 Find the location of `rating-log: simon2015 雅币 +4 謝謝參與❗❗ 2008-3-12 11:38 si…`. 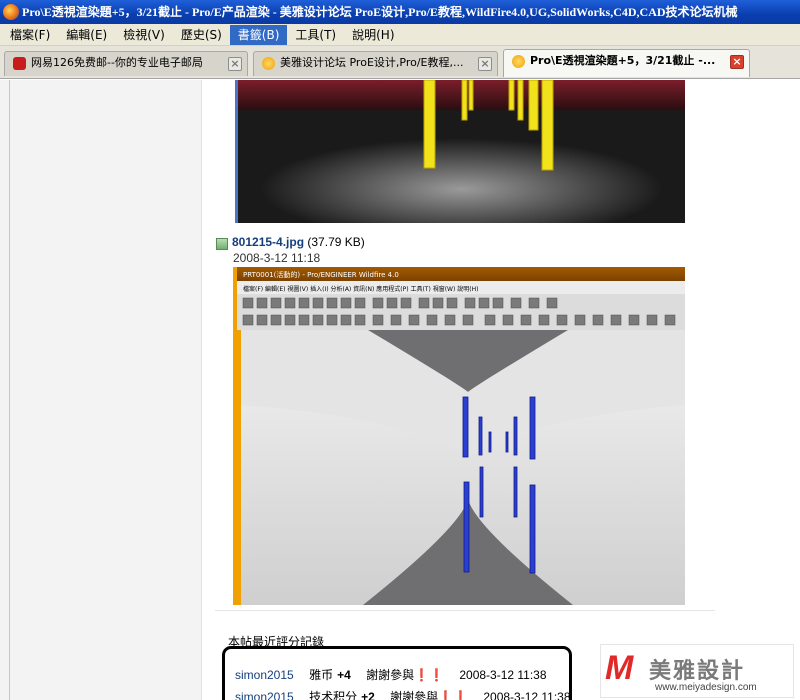

rating-log: simon2015 雅币 +4 謝謝參與❗❗ 2008-3-12 11:38 si… is located at coordinates (397, 673).